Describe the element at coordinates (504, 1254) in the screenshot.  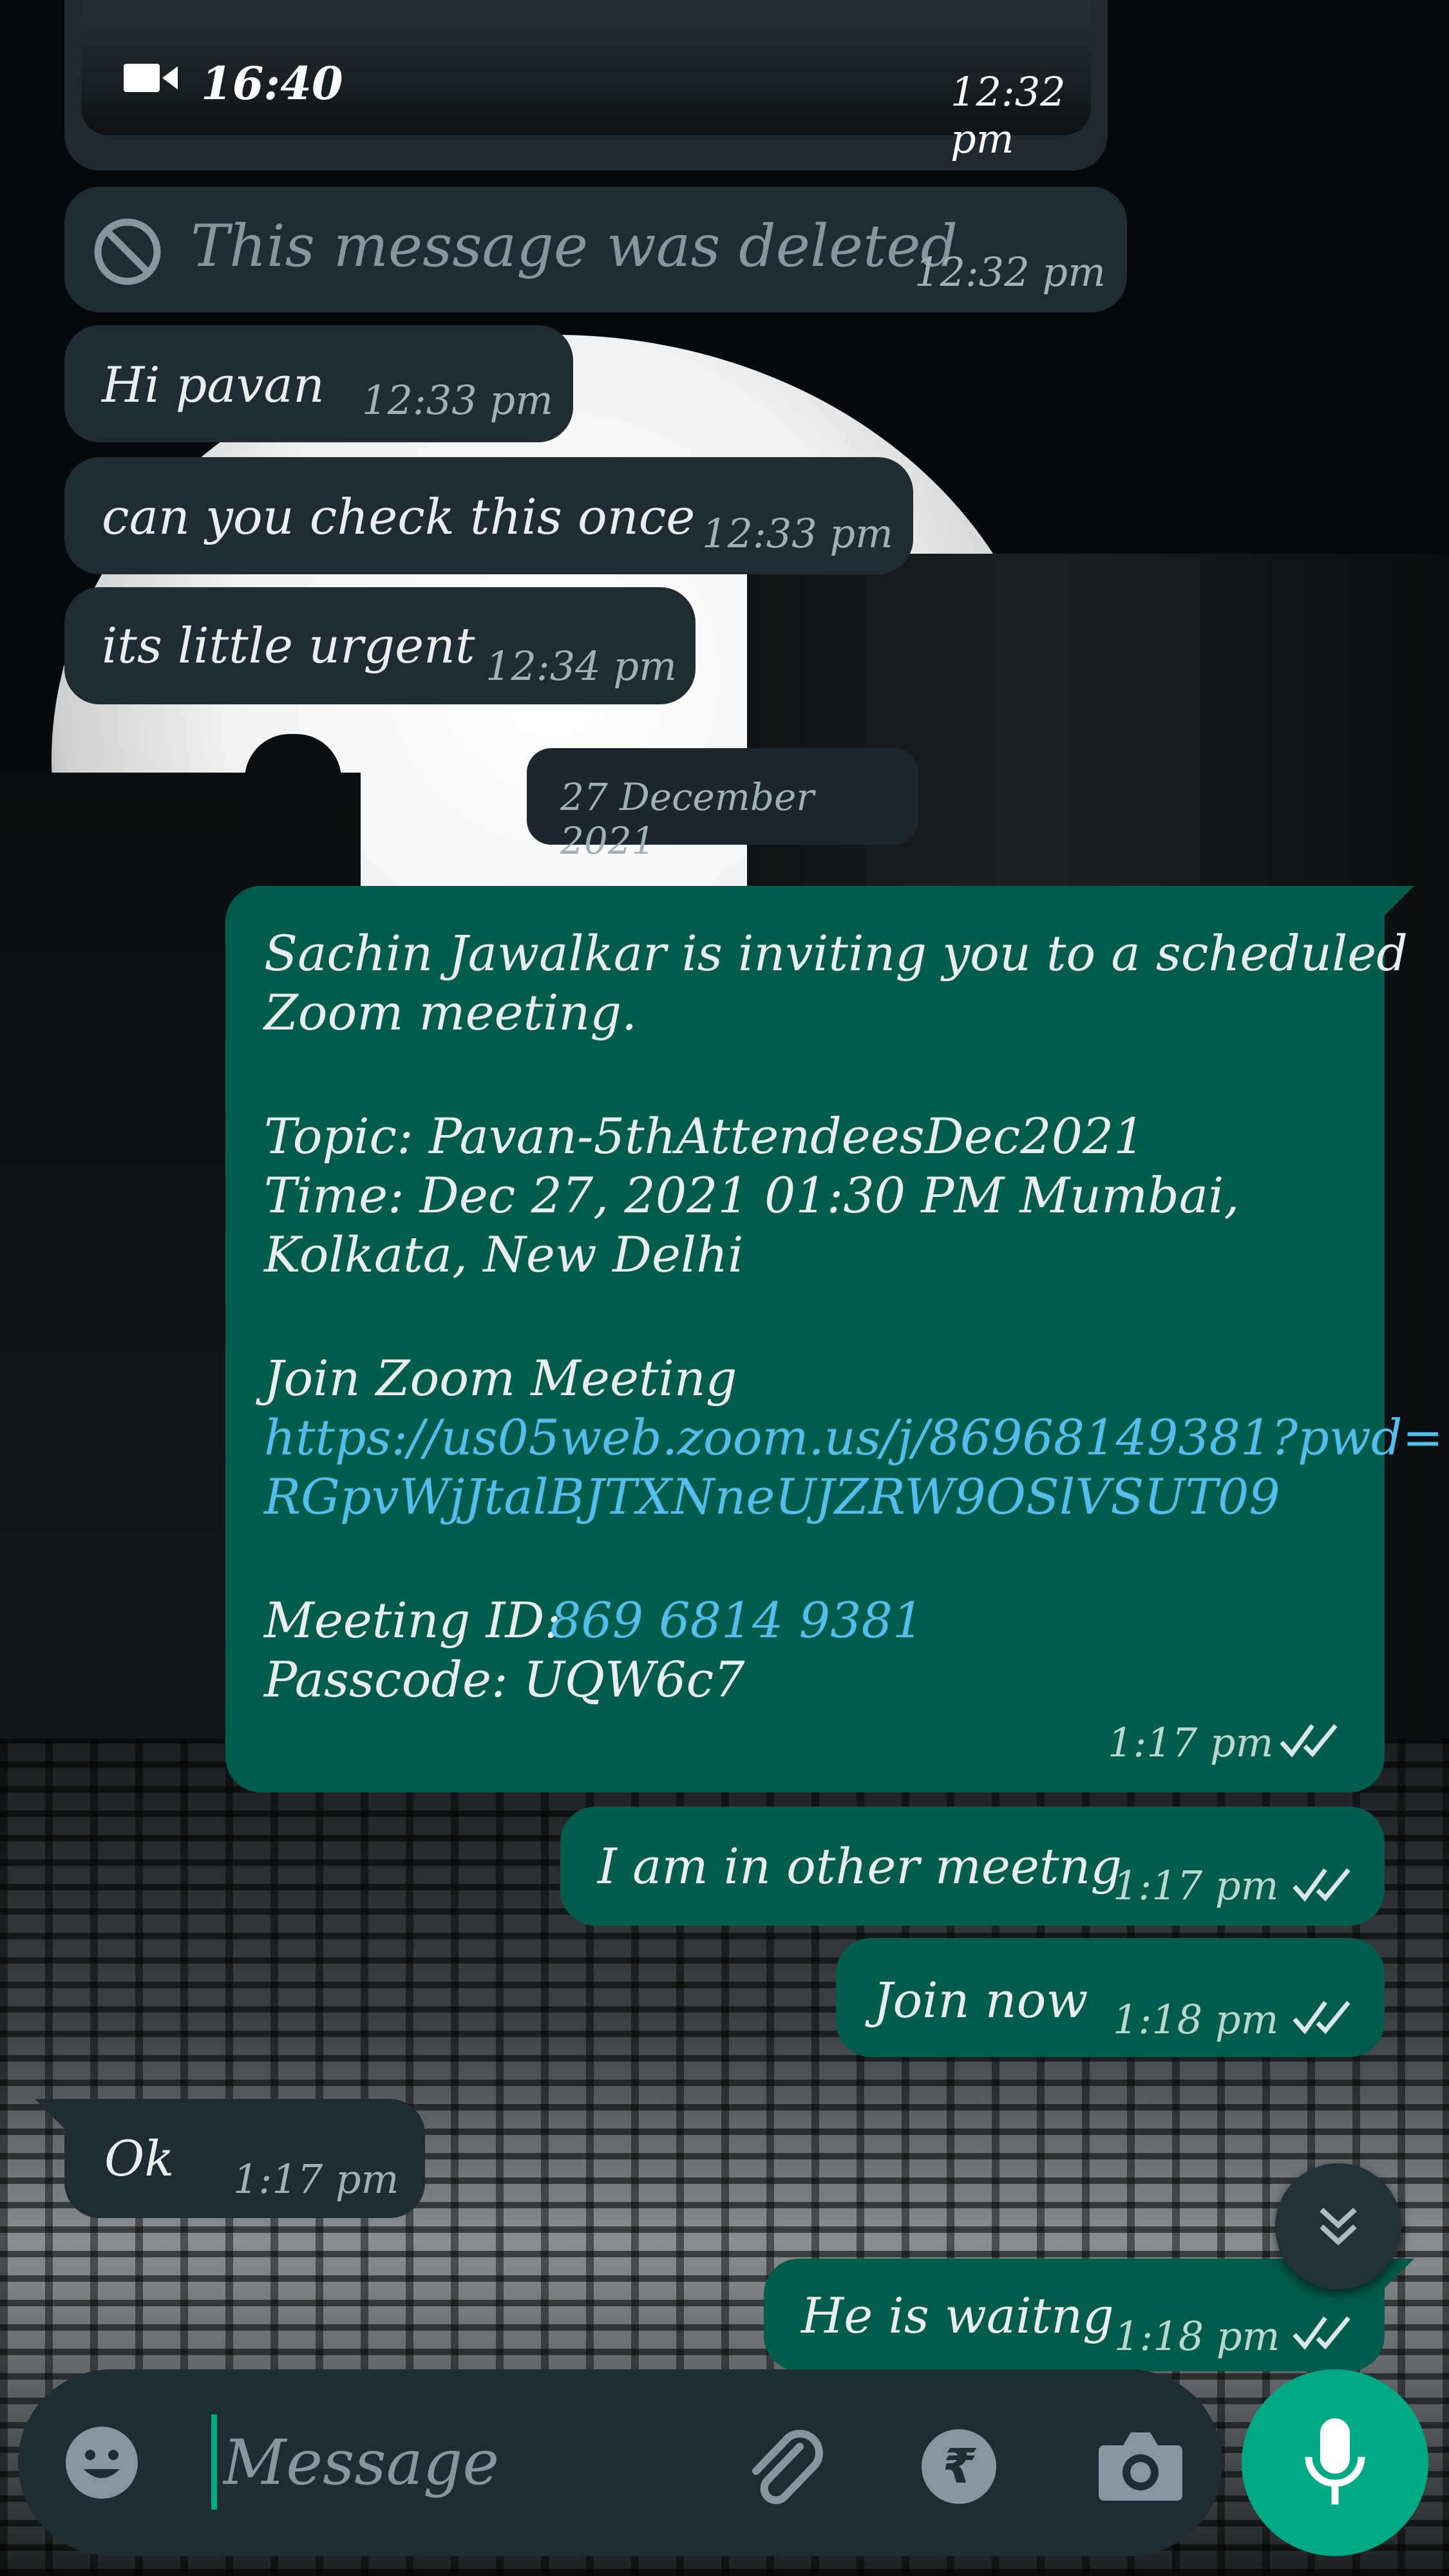
I see `meeting-time-zone: Kolkata, New Delhi` at that location.